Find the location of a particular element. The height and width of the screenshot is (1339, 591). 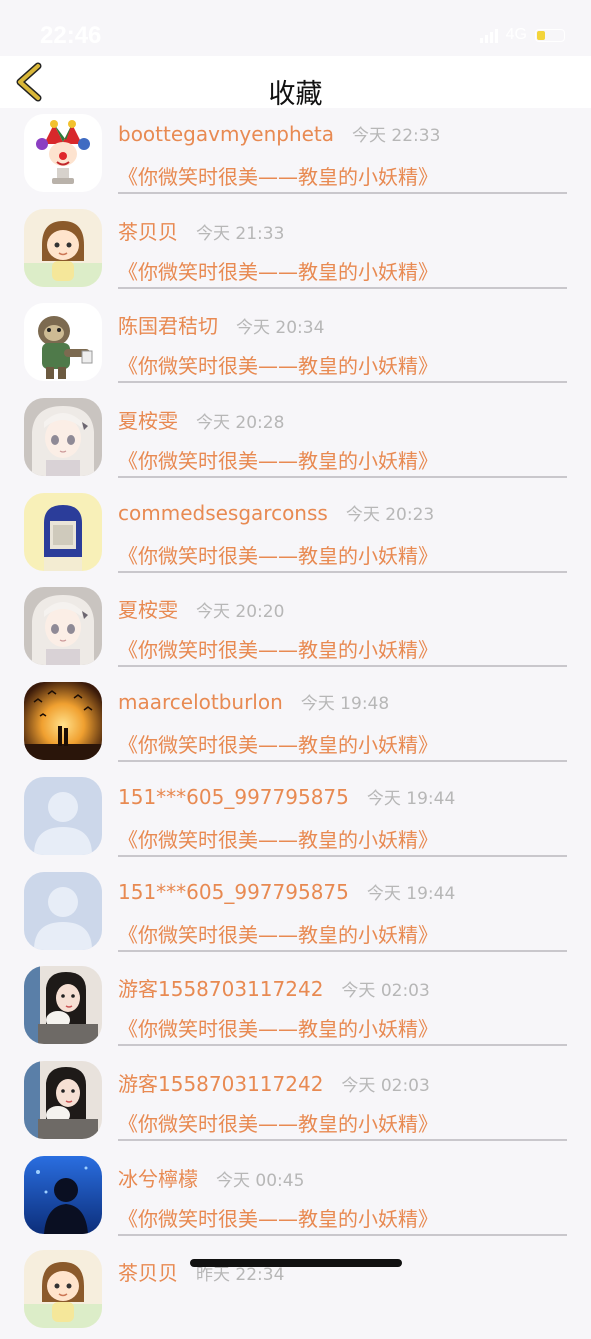

item-header: 夏桉雯 今天 20:28 is located at coordinates (201, 419).